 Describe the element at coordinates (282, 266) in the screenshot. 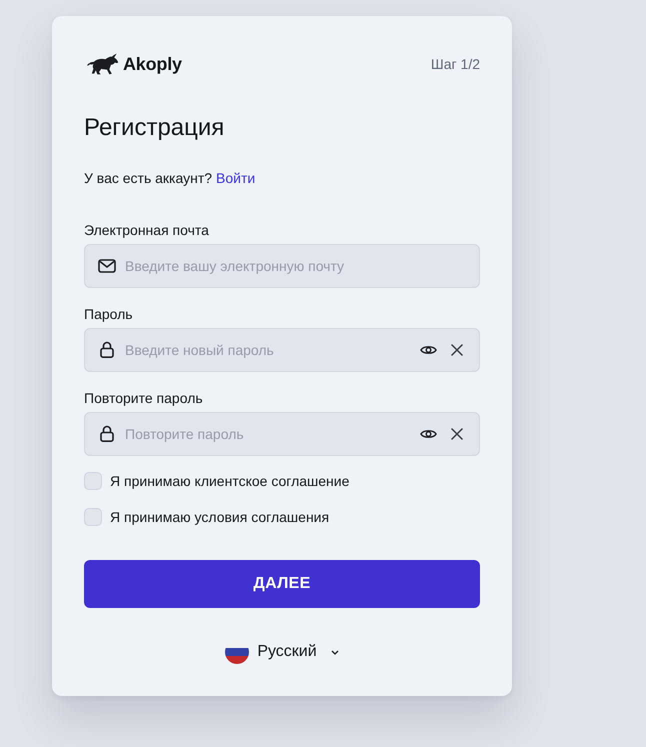

I see `email-field: Введите вашу электронную почту` at that location.